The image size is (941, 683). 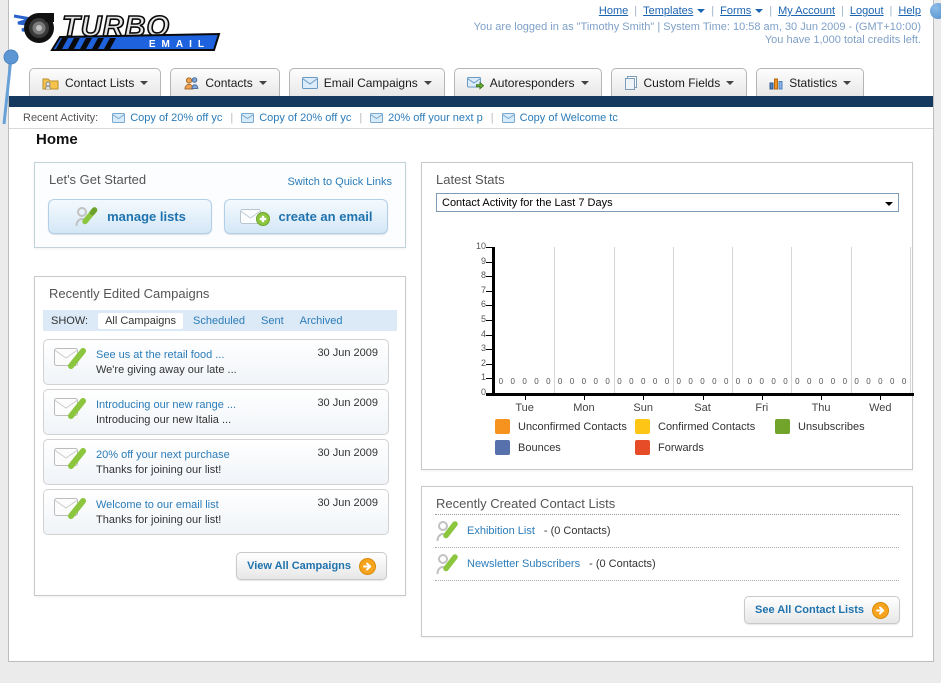 What do you see at coordinates (705, 447) in the screenshot?
I see `legend-item: Forwards` at bounding box center [705, 447].